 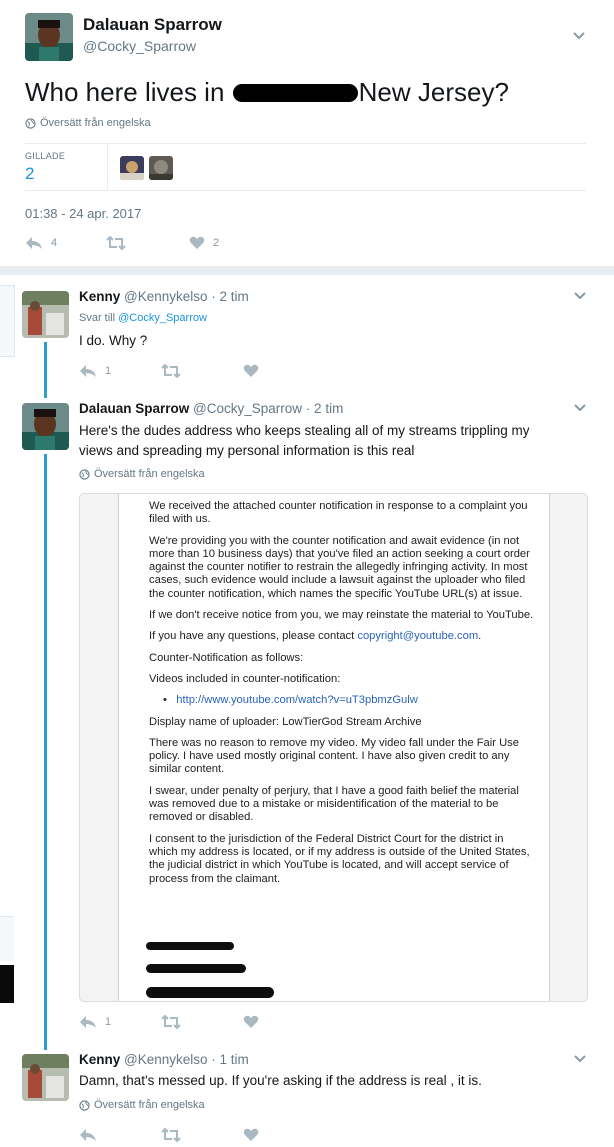 I want to click on reply-button, so click(x=88, y=1135).